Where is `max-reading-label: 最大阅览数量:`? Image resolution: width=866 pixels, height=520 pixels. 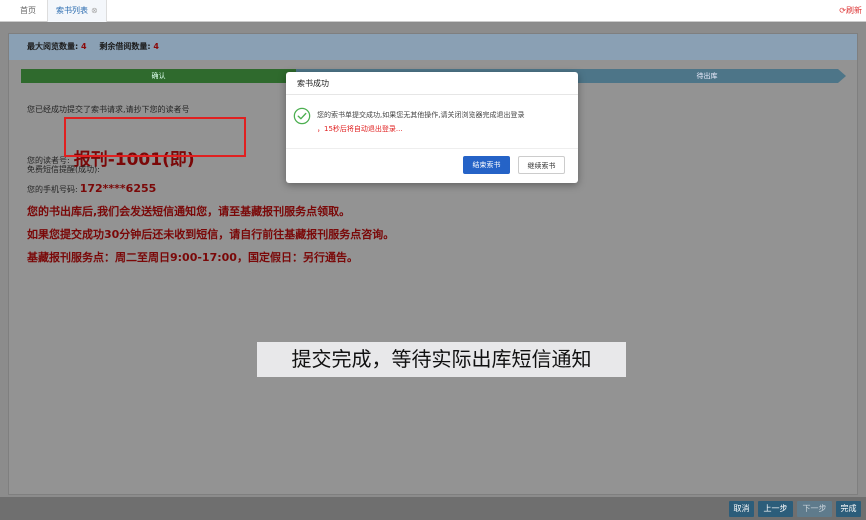 max-reading-label: 最大阅览数量: is located at coordinates (53, 46).